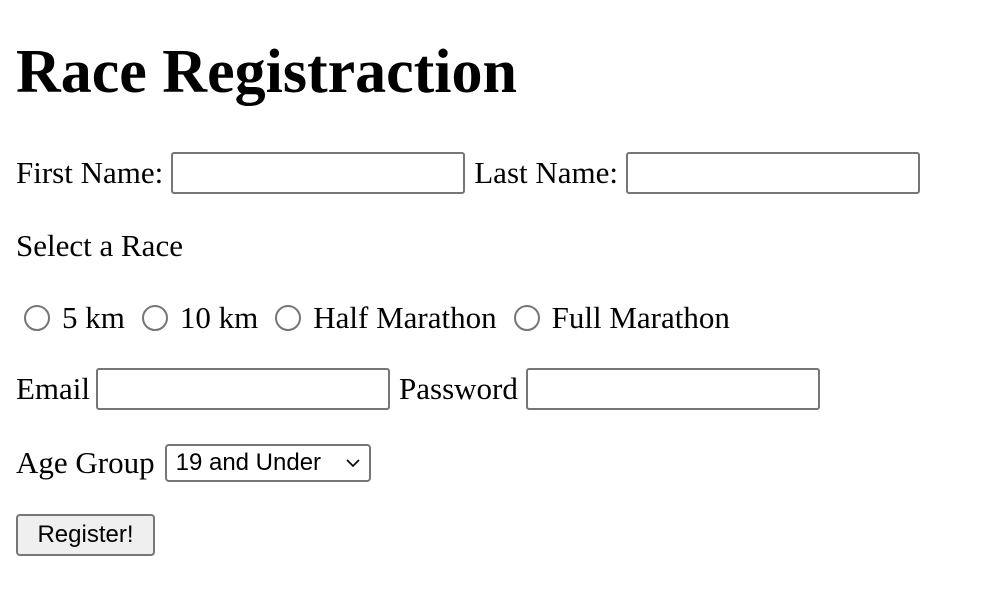 The height and width of the screenshot is (596, 996). Describe the element at coordinates (248, 462) in the screenshot. I see `age-group-selected-value: 19 and Under` at that location.